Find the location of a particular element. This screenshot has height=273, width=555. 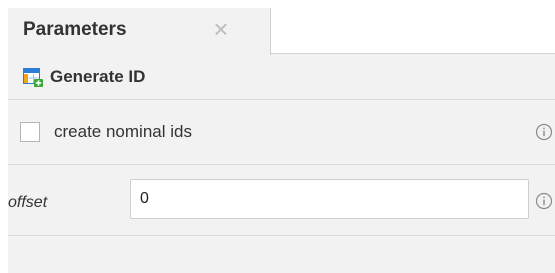

offset-field is located at coordinates (329, 199).